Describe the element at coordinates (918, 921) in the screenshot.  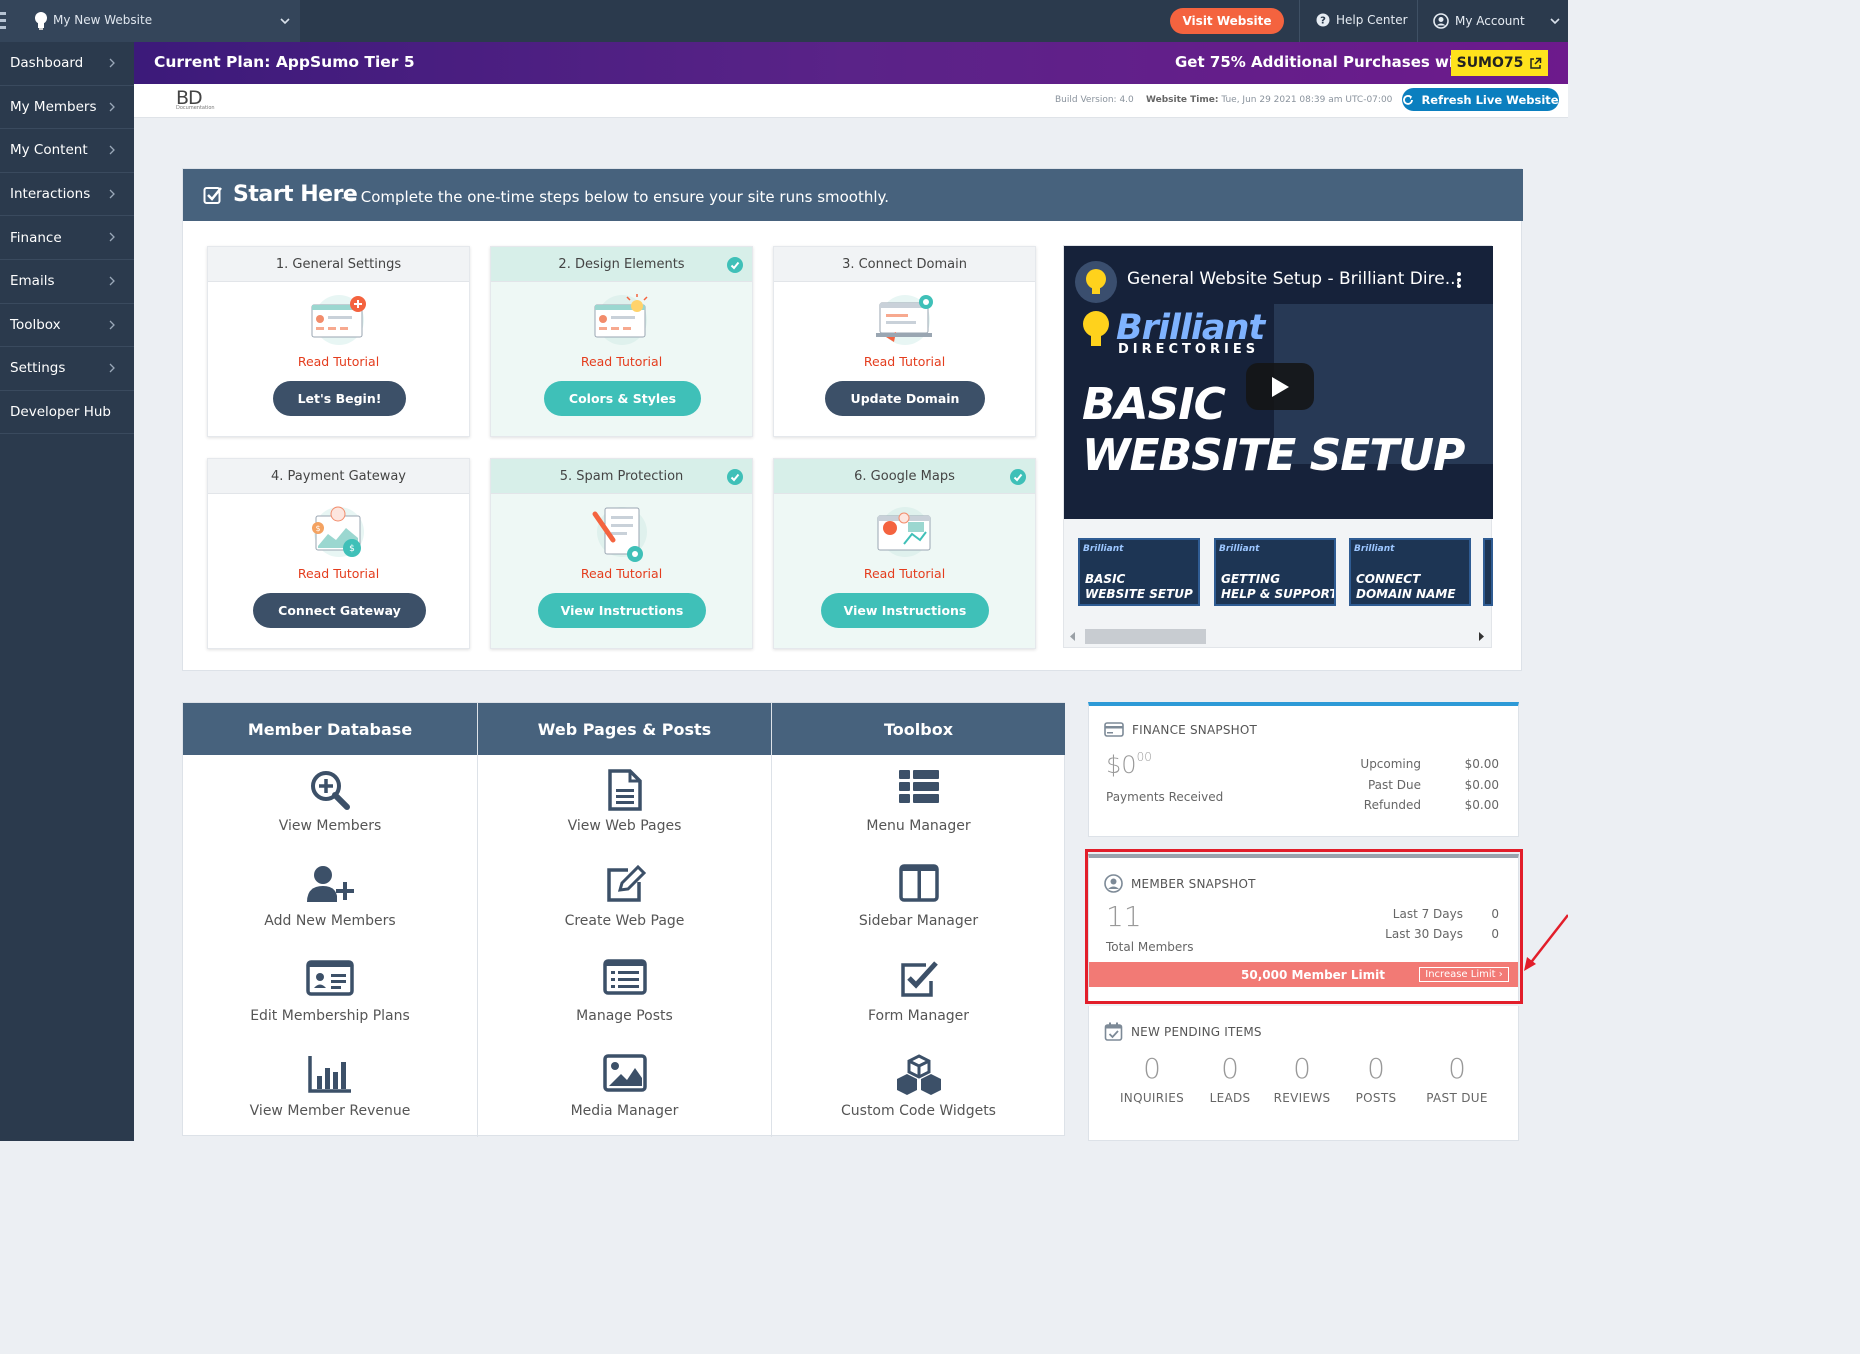
I see `tool-label: Sidebar Manager` at that location.